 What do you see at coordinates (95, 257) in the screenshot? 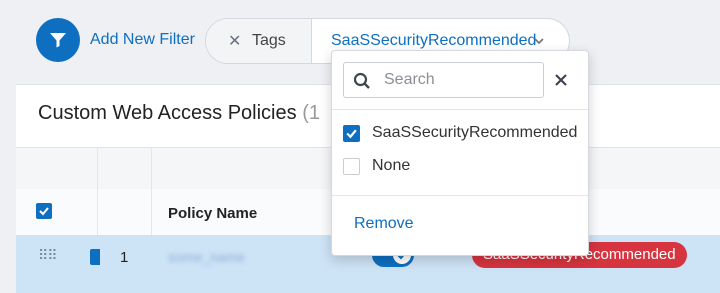
I see `row-checkbox` at bounding box center [95, 257].